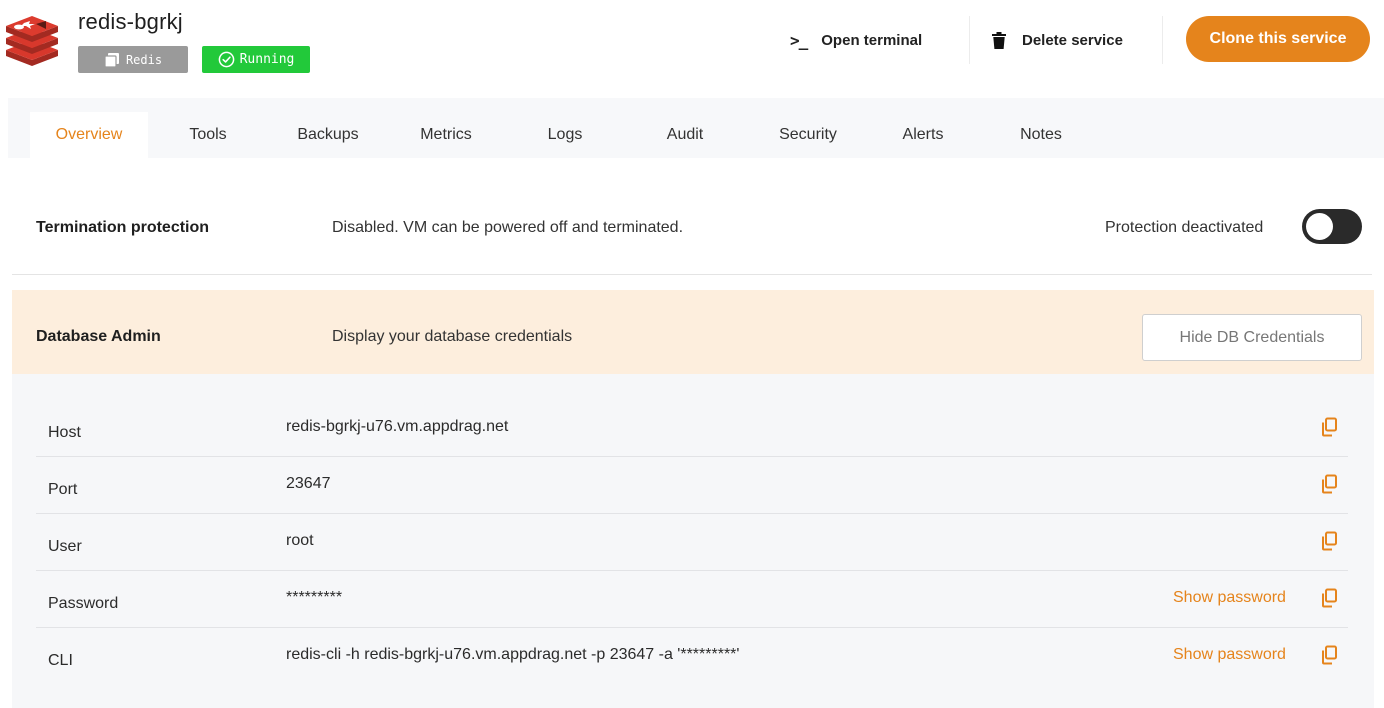 The width and height of the screenshot is (1384, 708). Describe the element at coordinates (130, 21) in the screenshot. I see `service-name: redis-bgrkj` at that location.